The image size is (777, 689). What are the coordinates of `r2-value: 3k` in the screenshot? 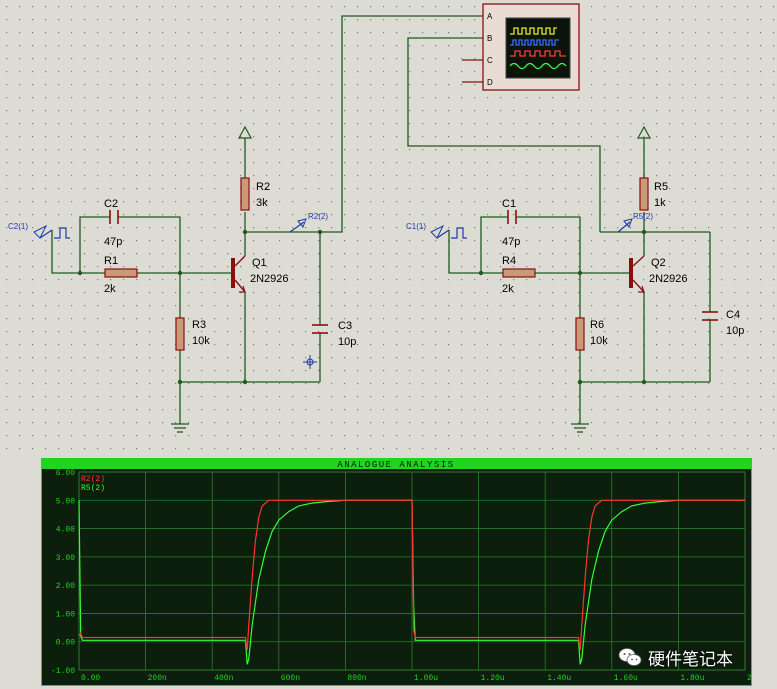 It's located at (262, 203).